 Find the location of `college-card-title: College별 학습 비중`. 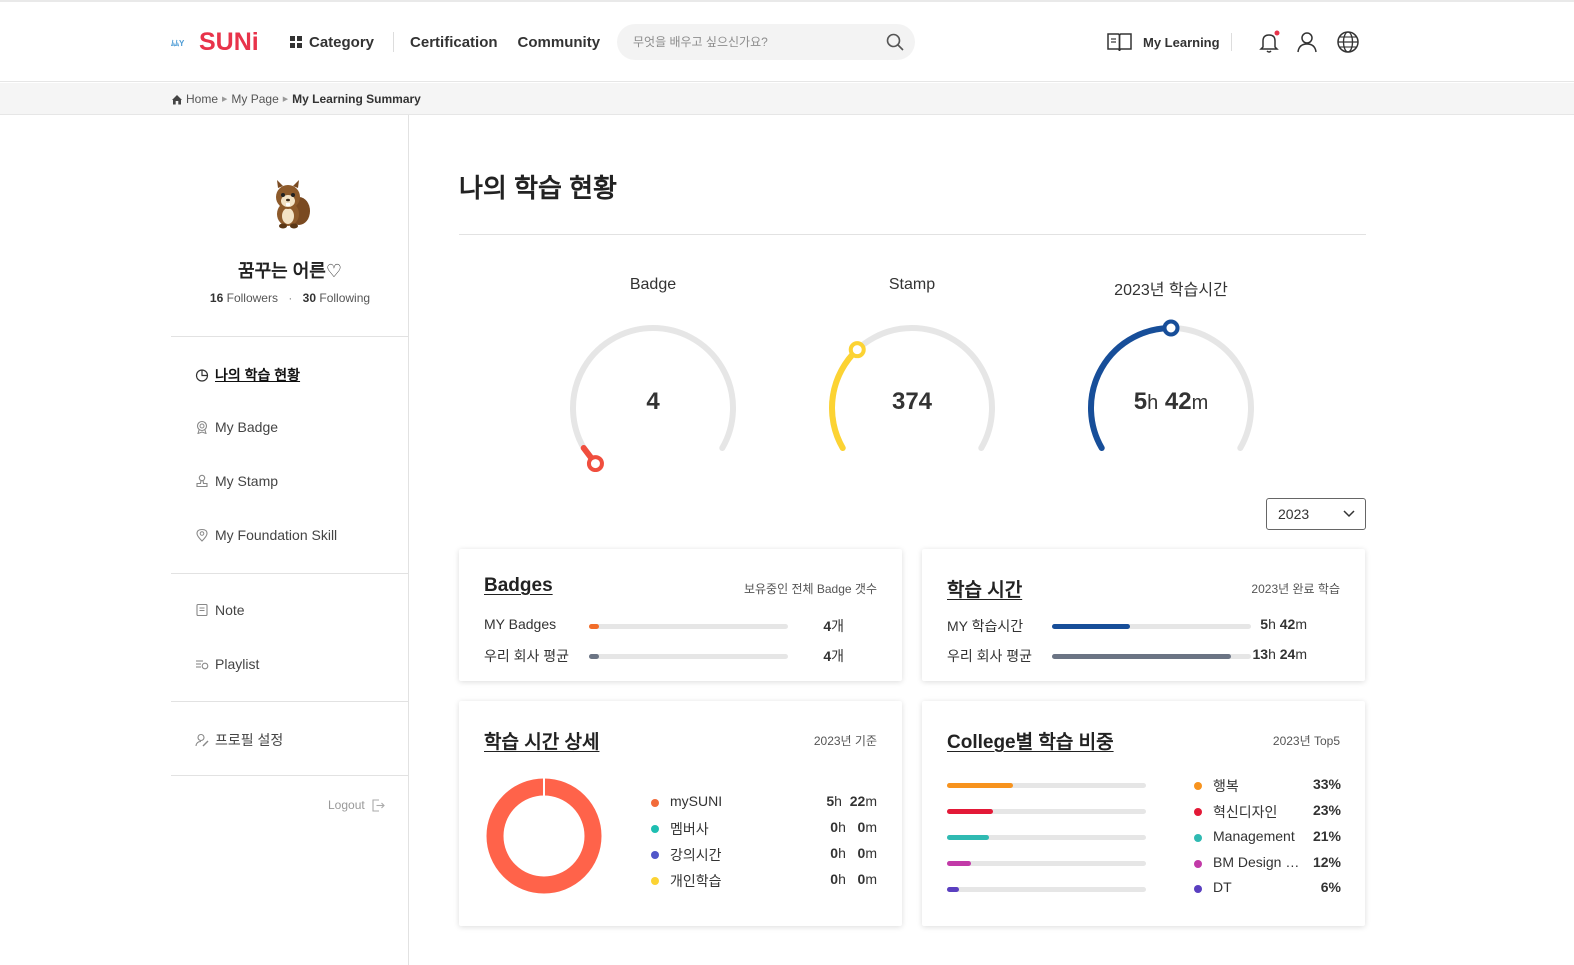

college-card-title: College별 학습 비중 is located at coordinates (1030, 740).